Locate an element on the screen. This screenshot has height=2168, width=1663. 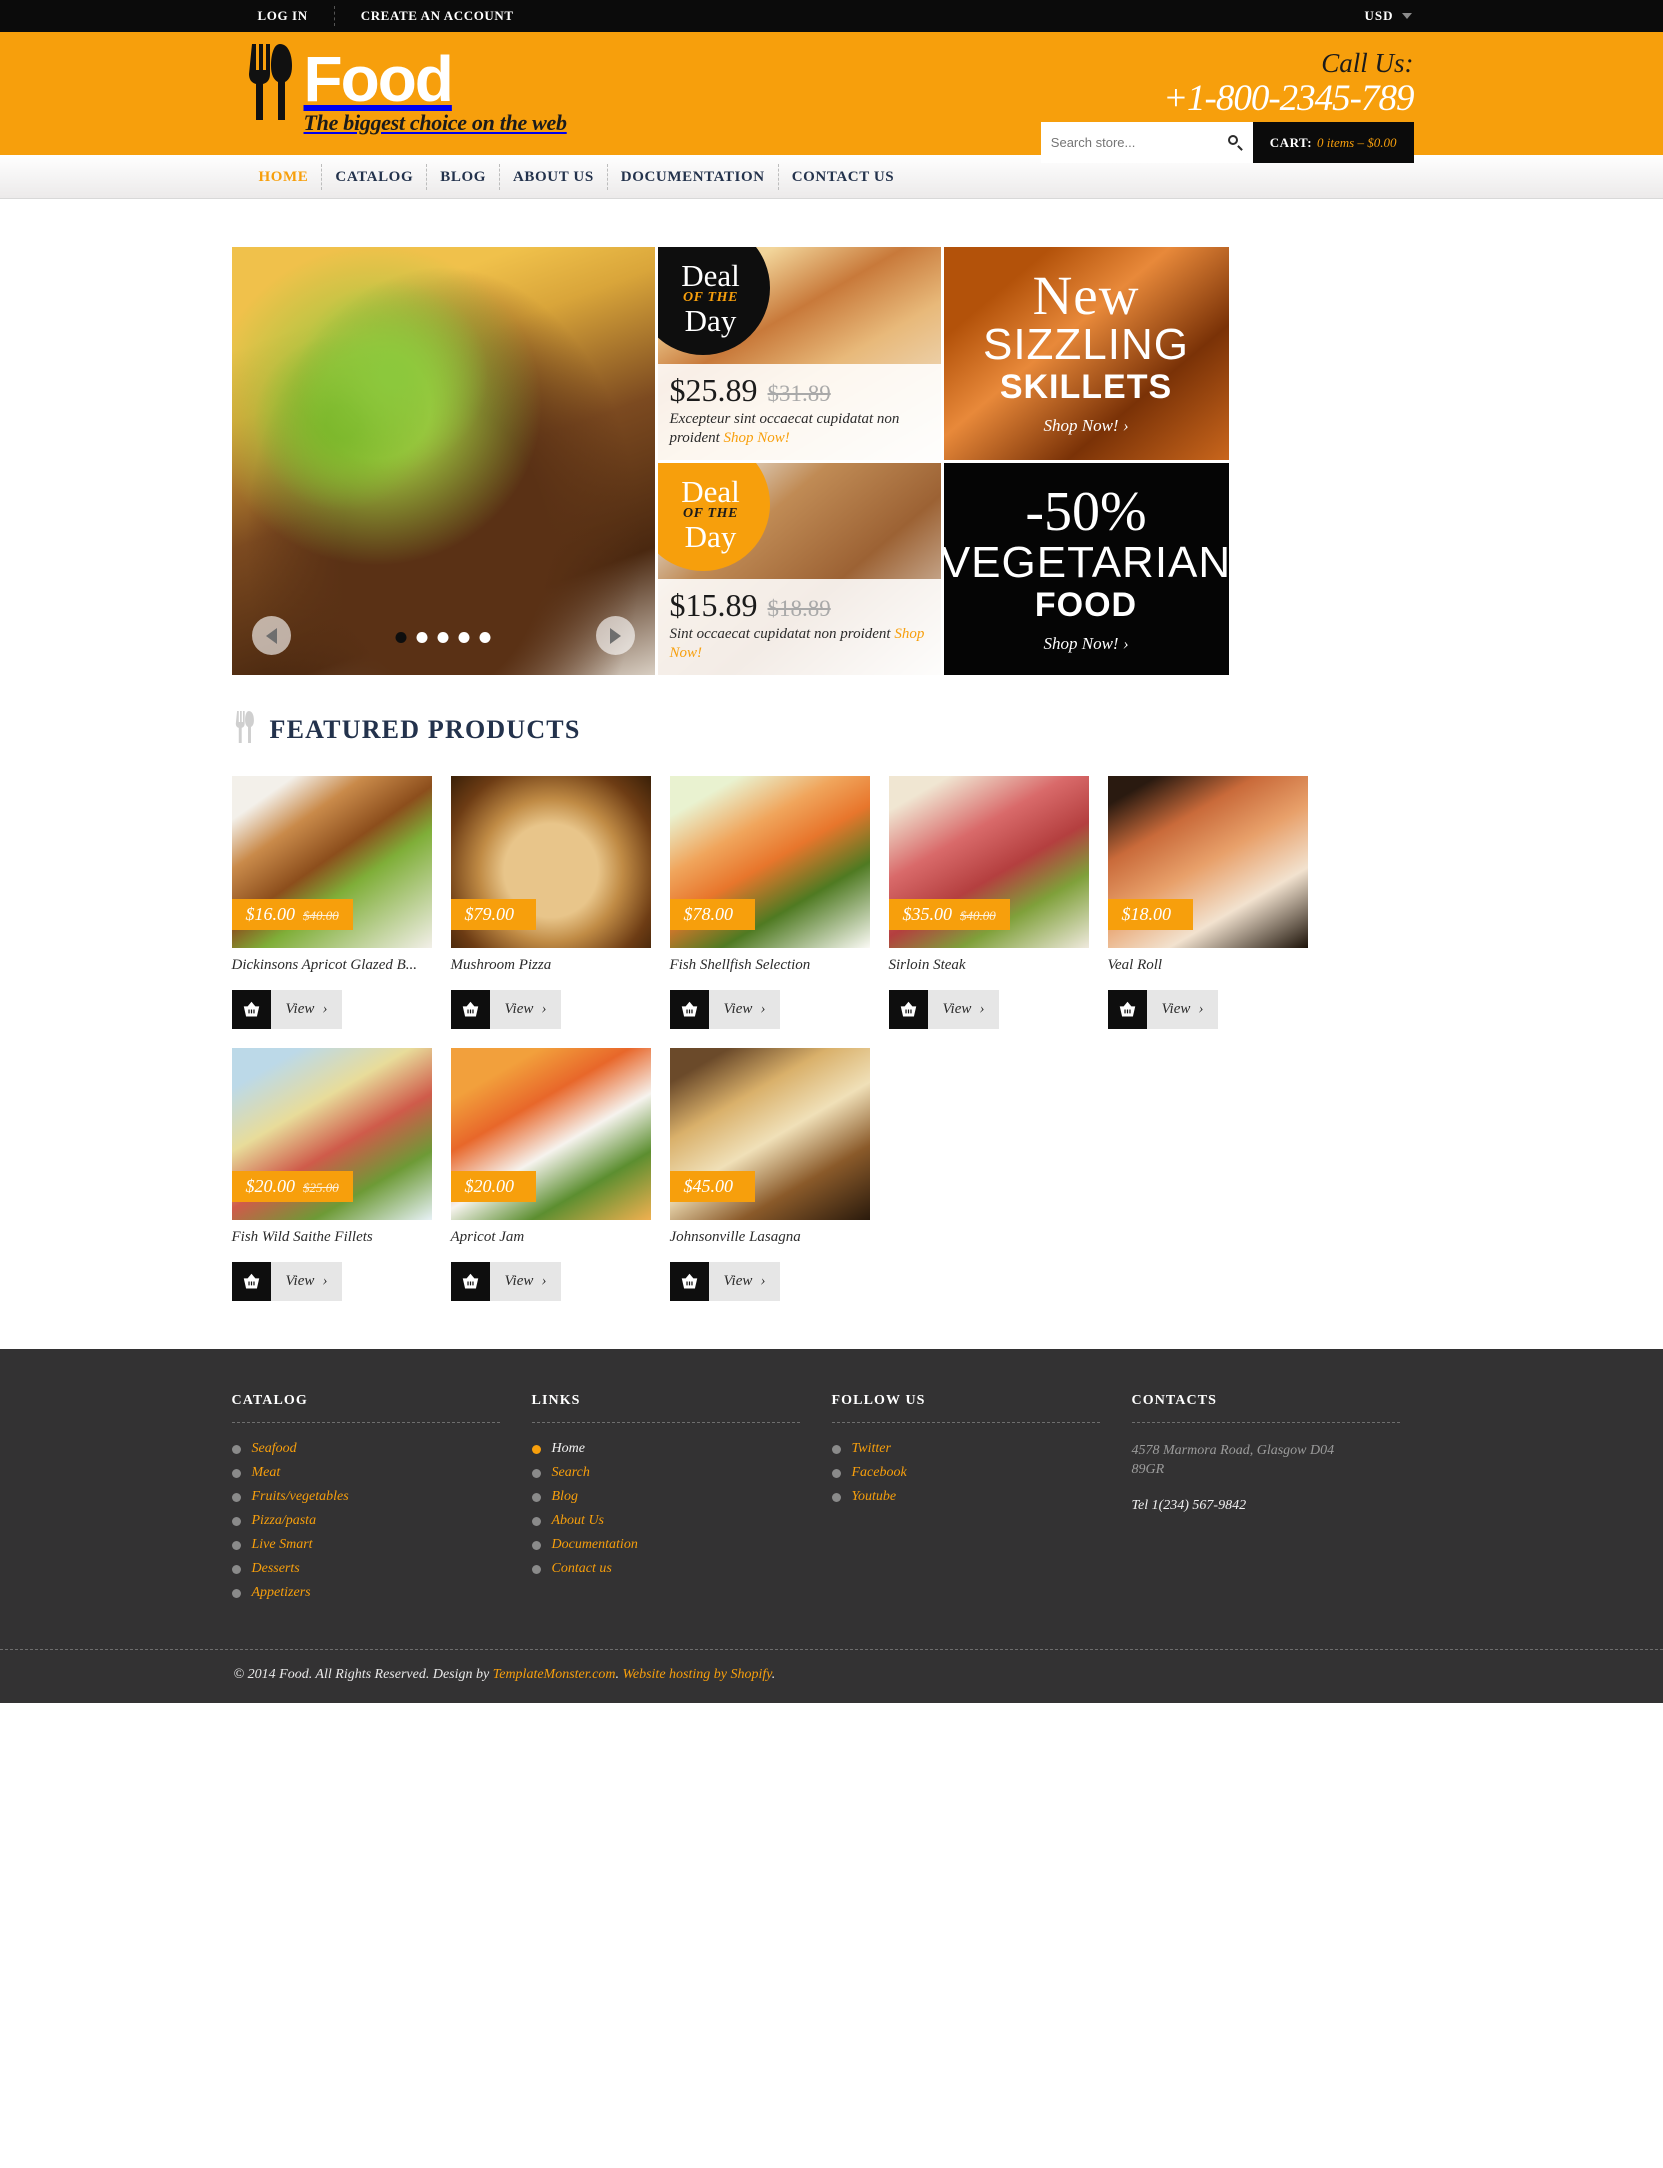
nav-item-home: HOME is located at coordinates (284, 177).